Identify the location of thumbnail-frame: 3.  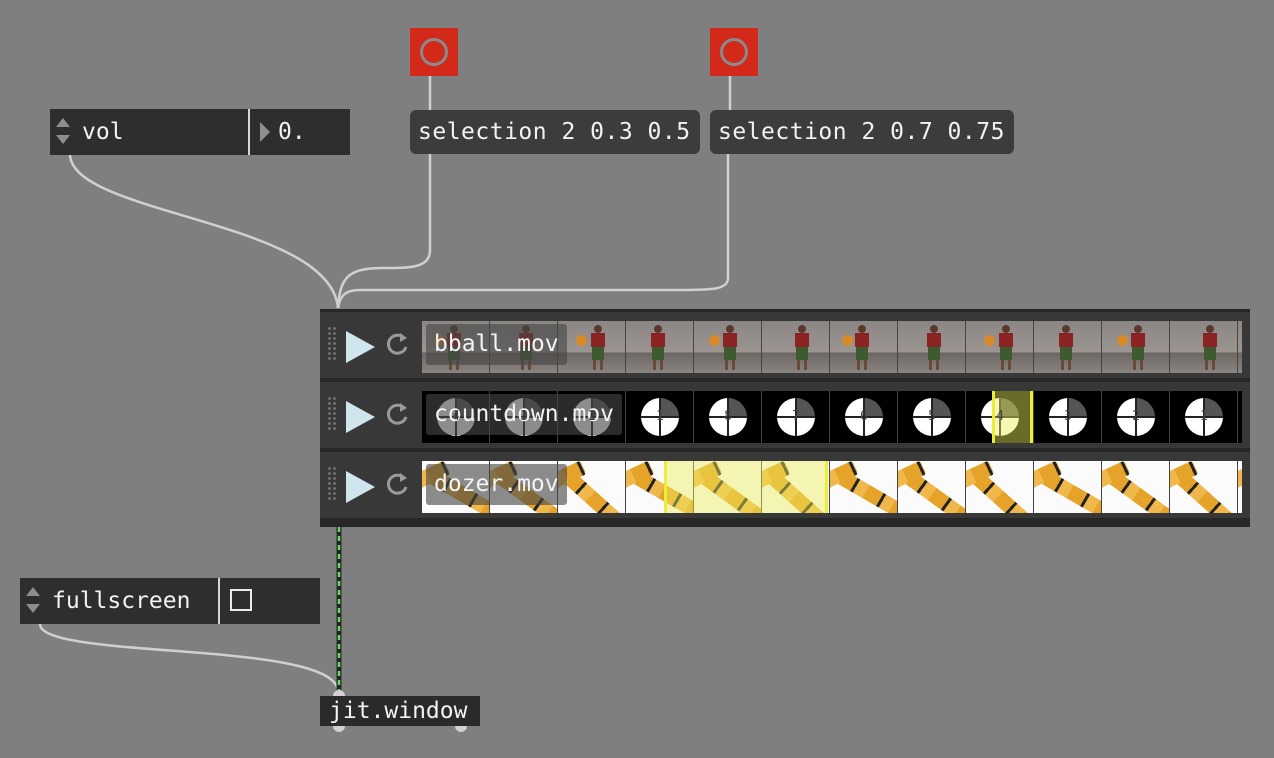
(1068, 417).